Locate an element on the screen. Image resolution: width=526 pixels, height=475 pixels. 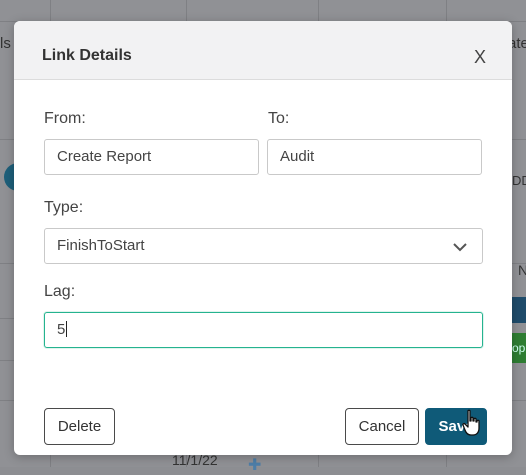
from-field: Create Report is located at coordinates (151, 157).